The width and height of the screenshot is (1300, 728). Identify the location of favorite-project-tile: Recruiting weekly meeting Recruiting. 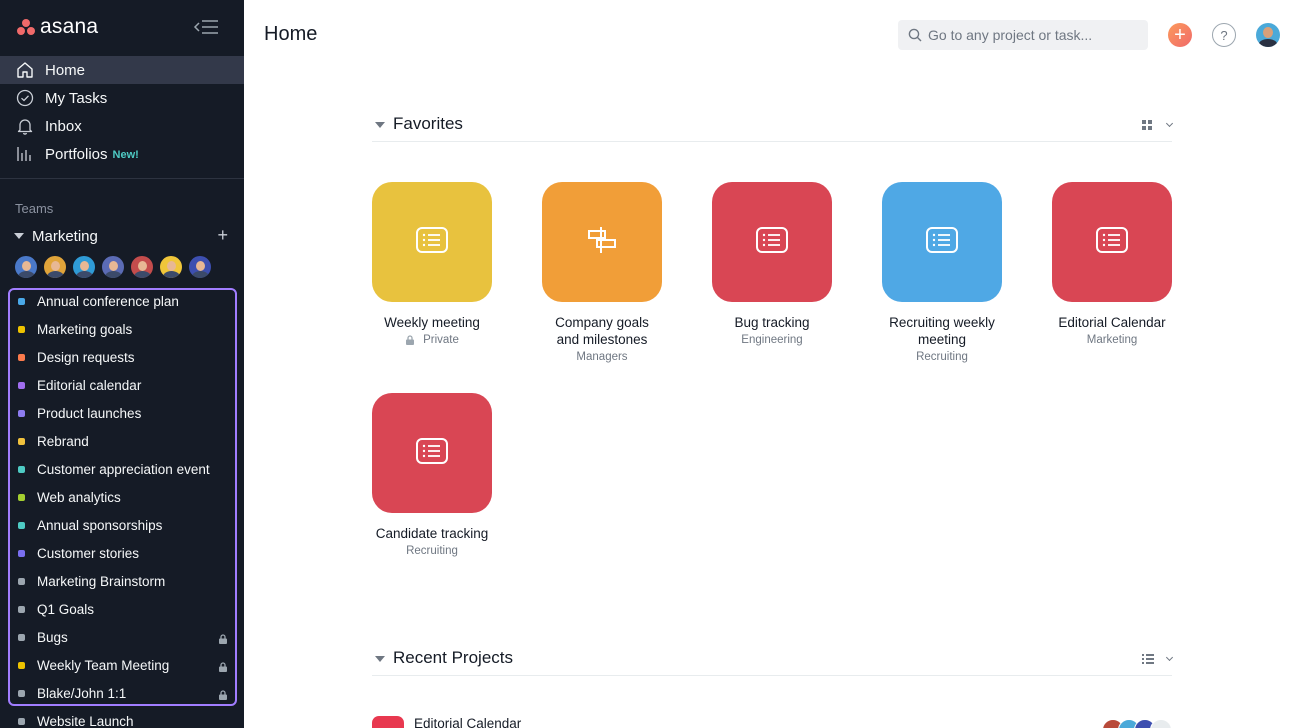
(942, 272).